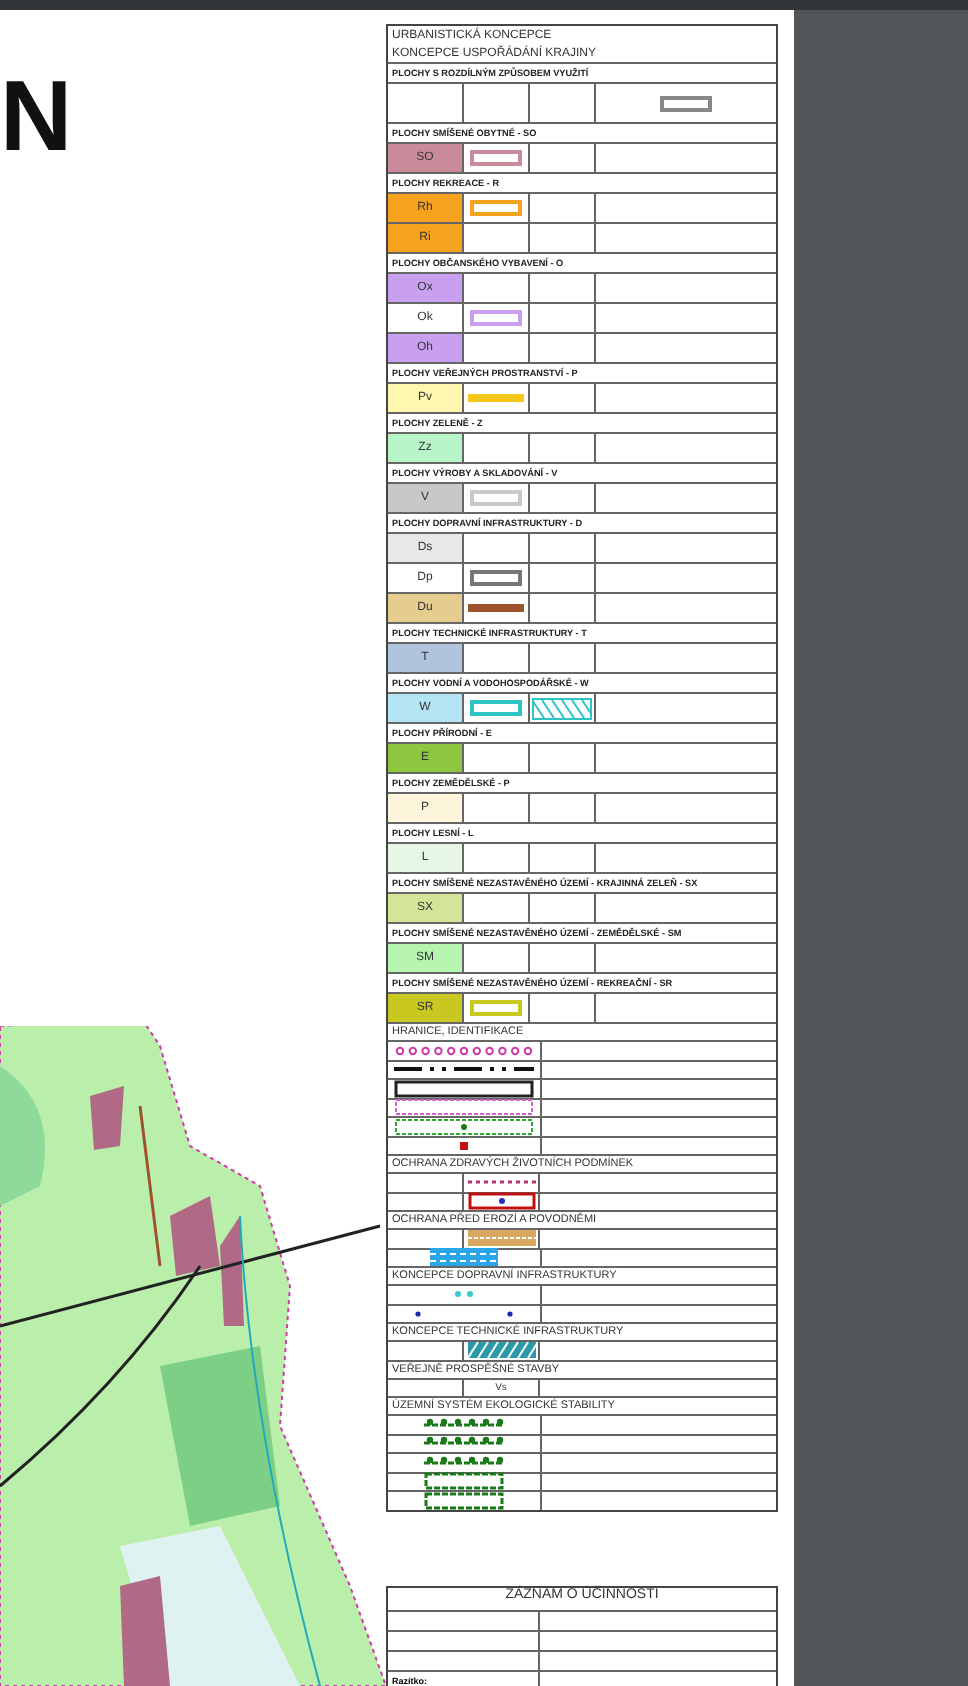  What do you see at coordinates (686, 103) in the screenshot?
I see `box-icon` at bounding box center [686, 103].